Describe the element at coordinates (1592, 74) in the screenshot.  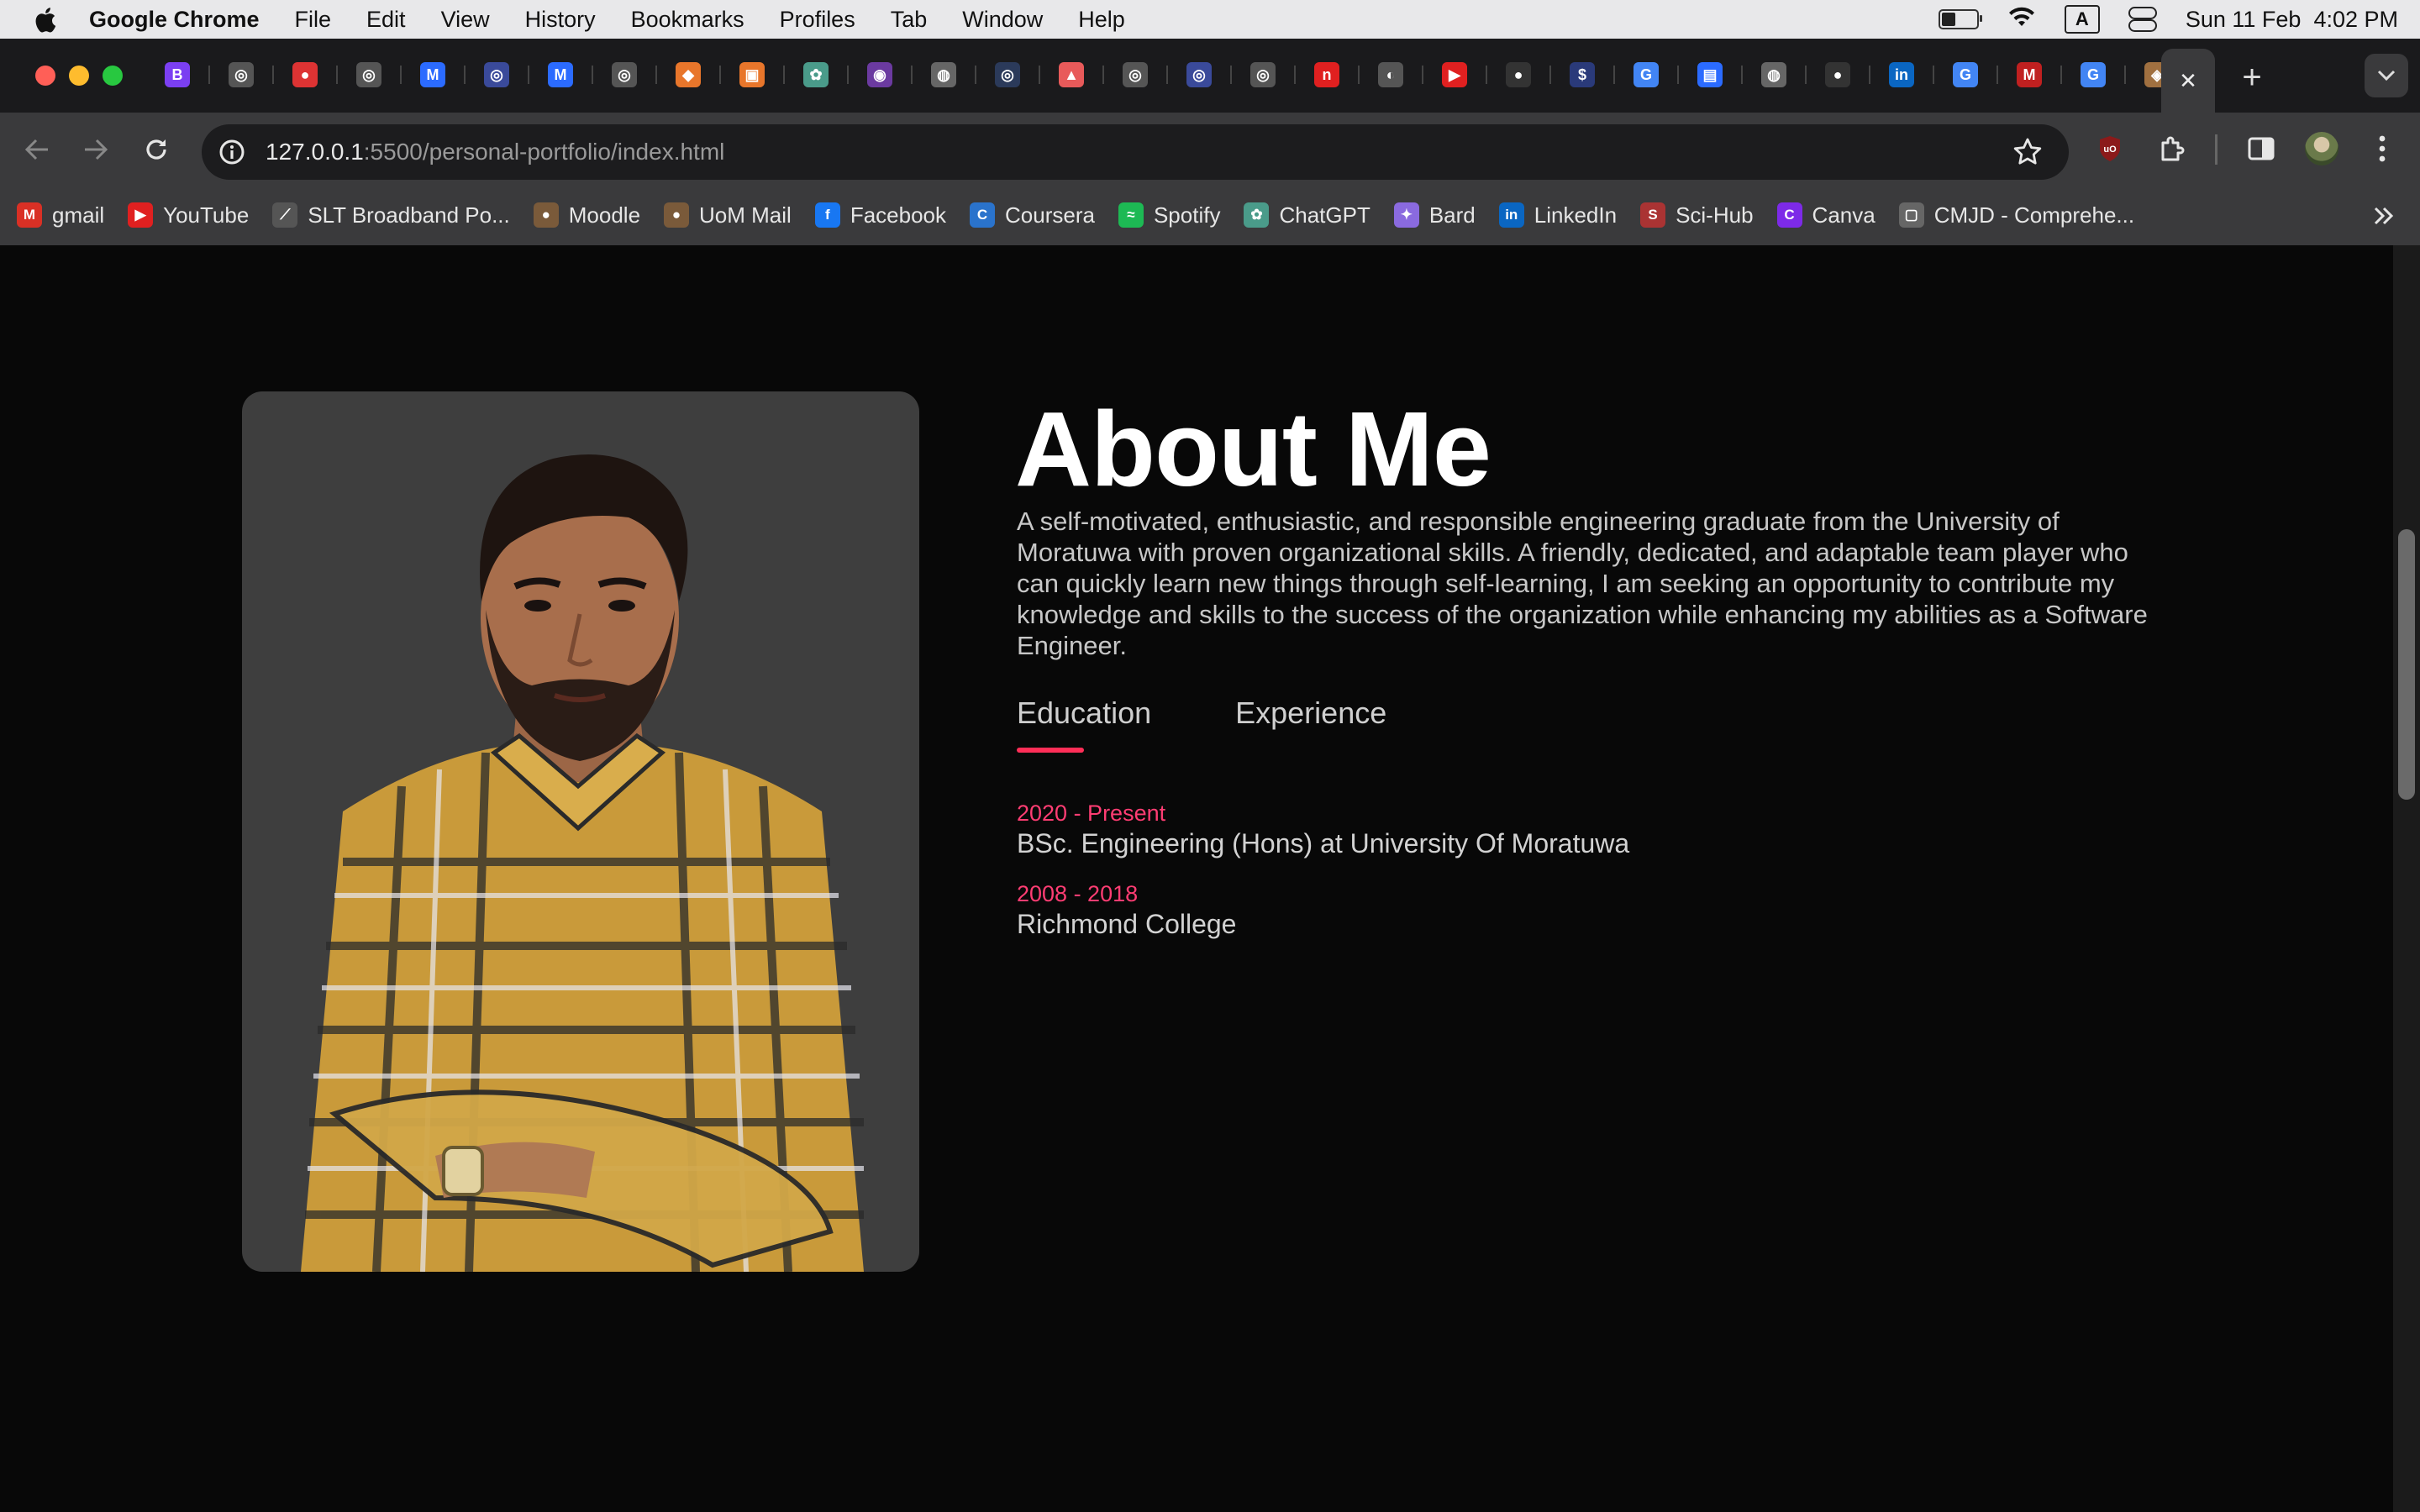
I see `tab-favicon: $` at that location.